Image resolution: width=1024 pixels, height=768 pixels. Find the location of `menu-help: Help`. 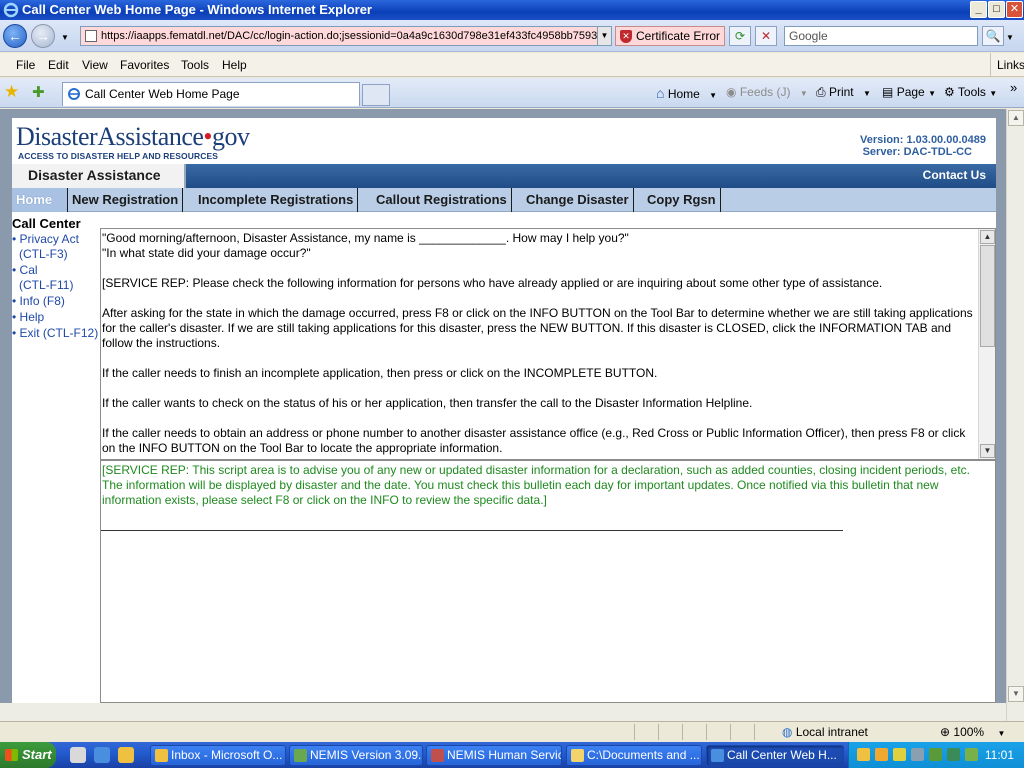

menu-help: Help is located at coordinates (234, 65).